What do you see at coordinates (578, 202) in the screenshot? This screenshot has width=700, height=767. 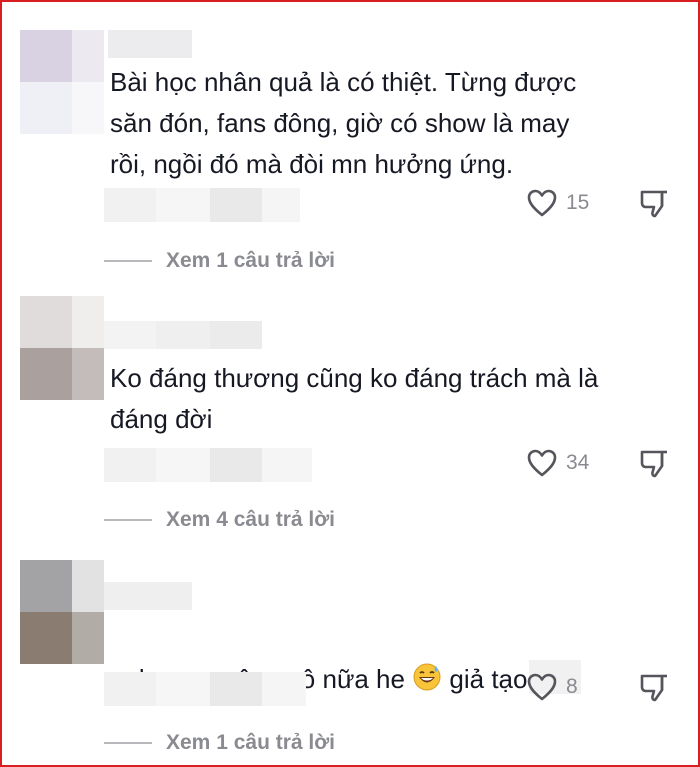 I see `like-count: 15` at bounding box center [578, 202].